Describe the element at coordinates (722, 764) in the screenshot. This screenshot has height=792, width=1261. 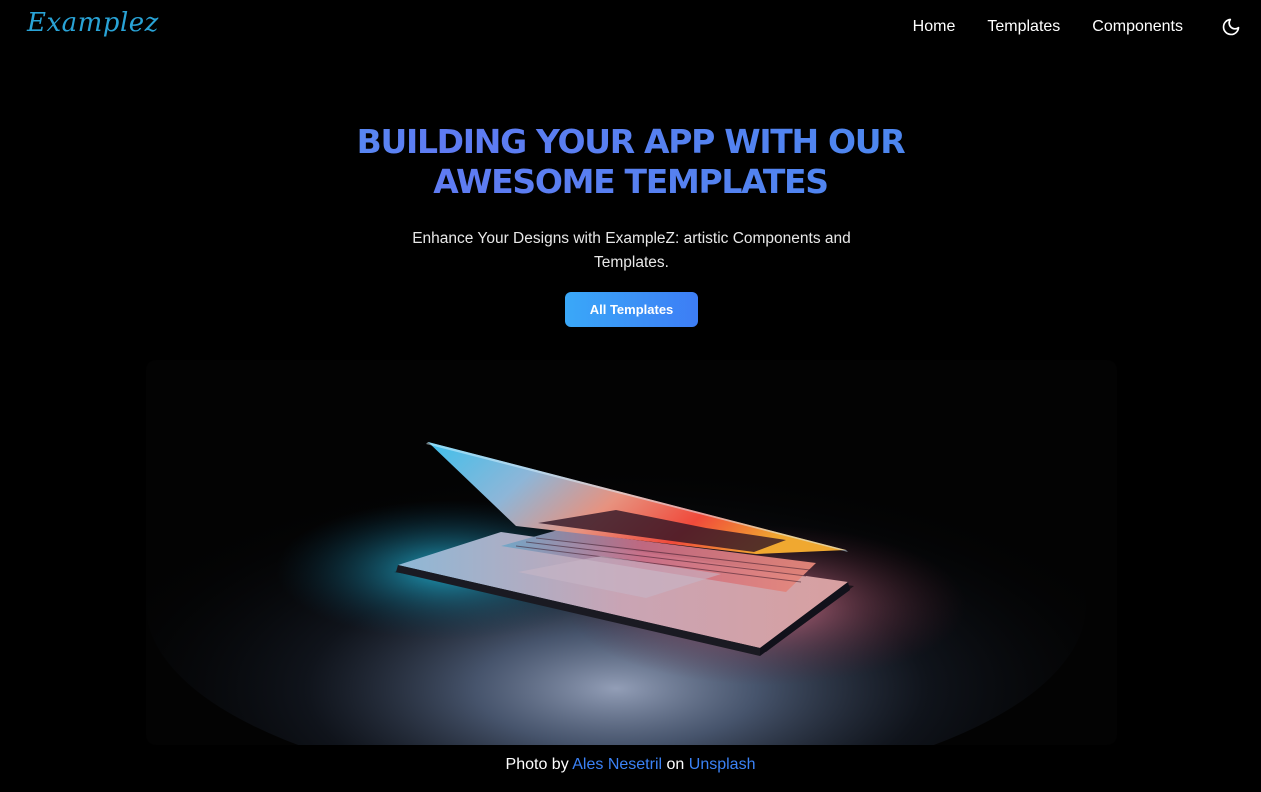
I see `unsplash-link: Unsplash` at that location.